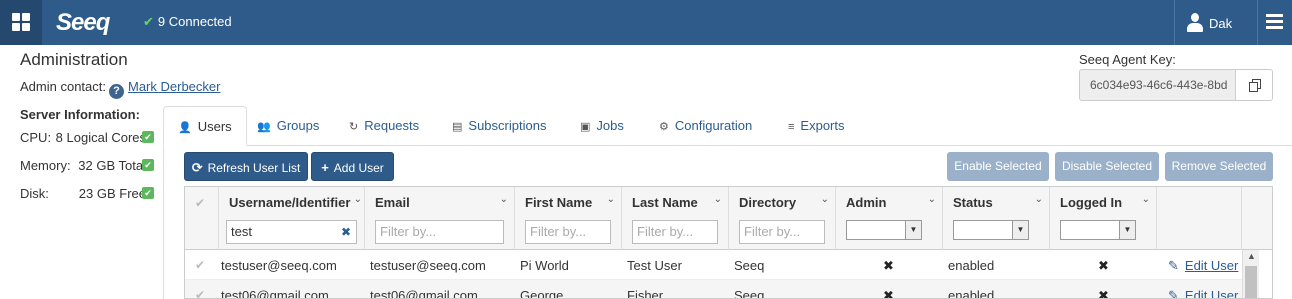  What do you see at coordinates (21, 22) in the screenshot?
I see `apps-grid-button` at bounding box center [21, 22].